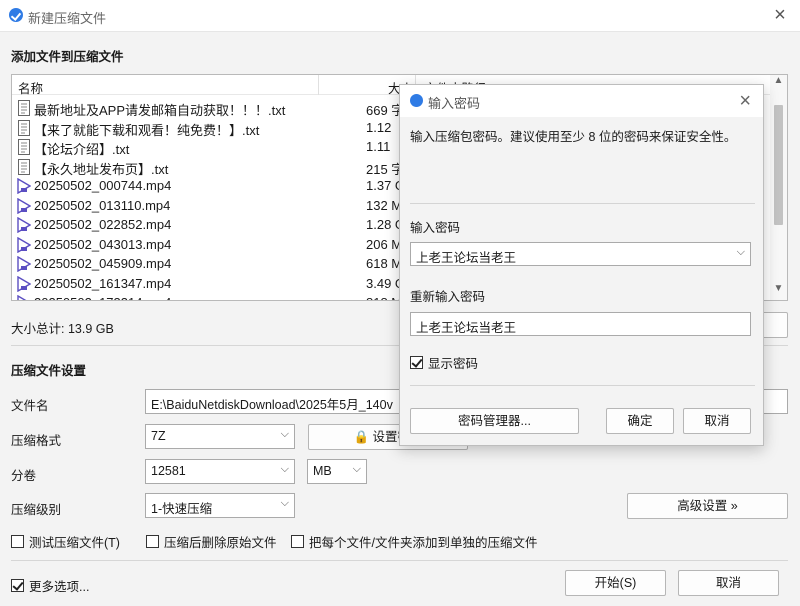 The image size is (800, 606). Describe the element at coordinates (378, 146) in the screenshot. I see `file-size: 1.11` at that location.